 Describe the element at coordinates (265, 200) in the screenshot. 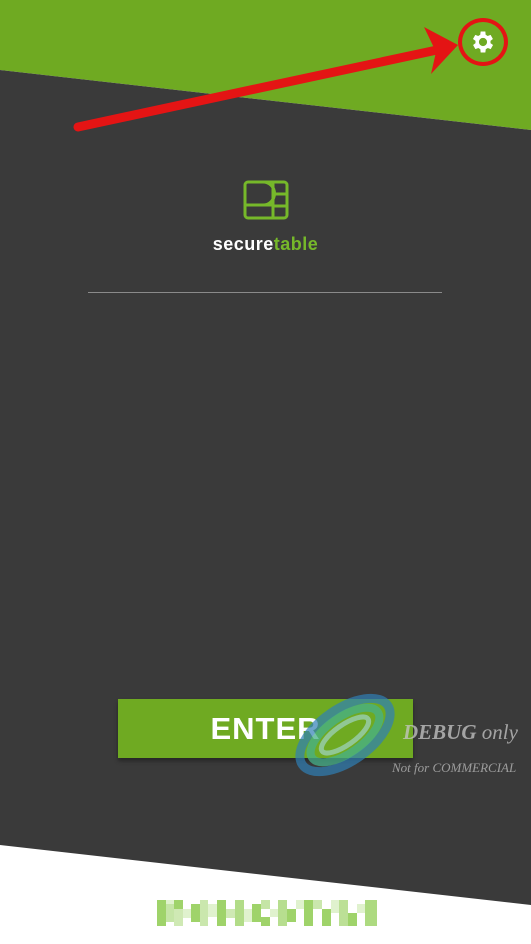

I see `table-layout-icon` at that location.